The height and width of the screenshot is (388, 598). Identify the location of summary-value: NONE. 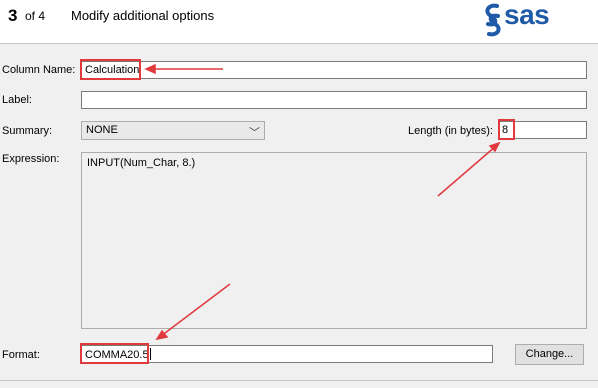
(102, 130).